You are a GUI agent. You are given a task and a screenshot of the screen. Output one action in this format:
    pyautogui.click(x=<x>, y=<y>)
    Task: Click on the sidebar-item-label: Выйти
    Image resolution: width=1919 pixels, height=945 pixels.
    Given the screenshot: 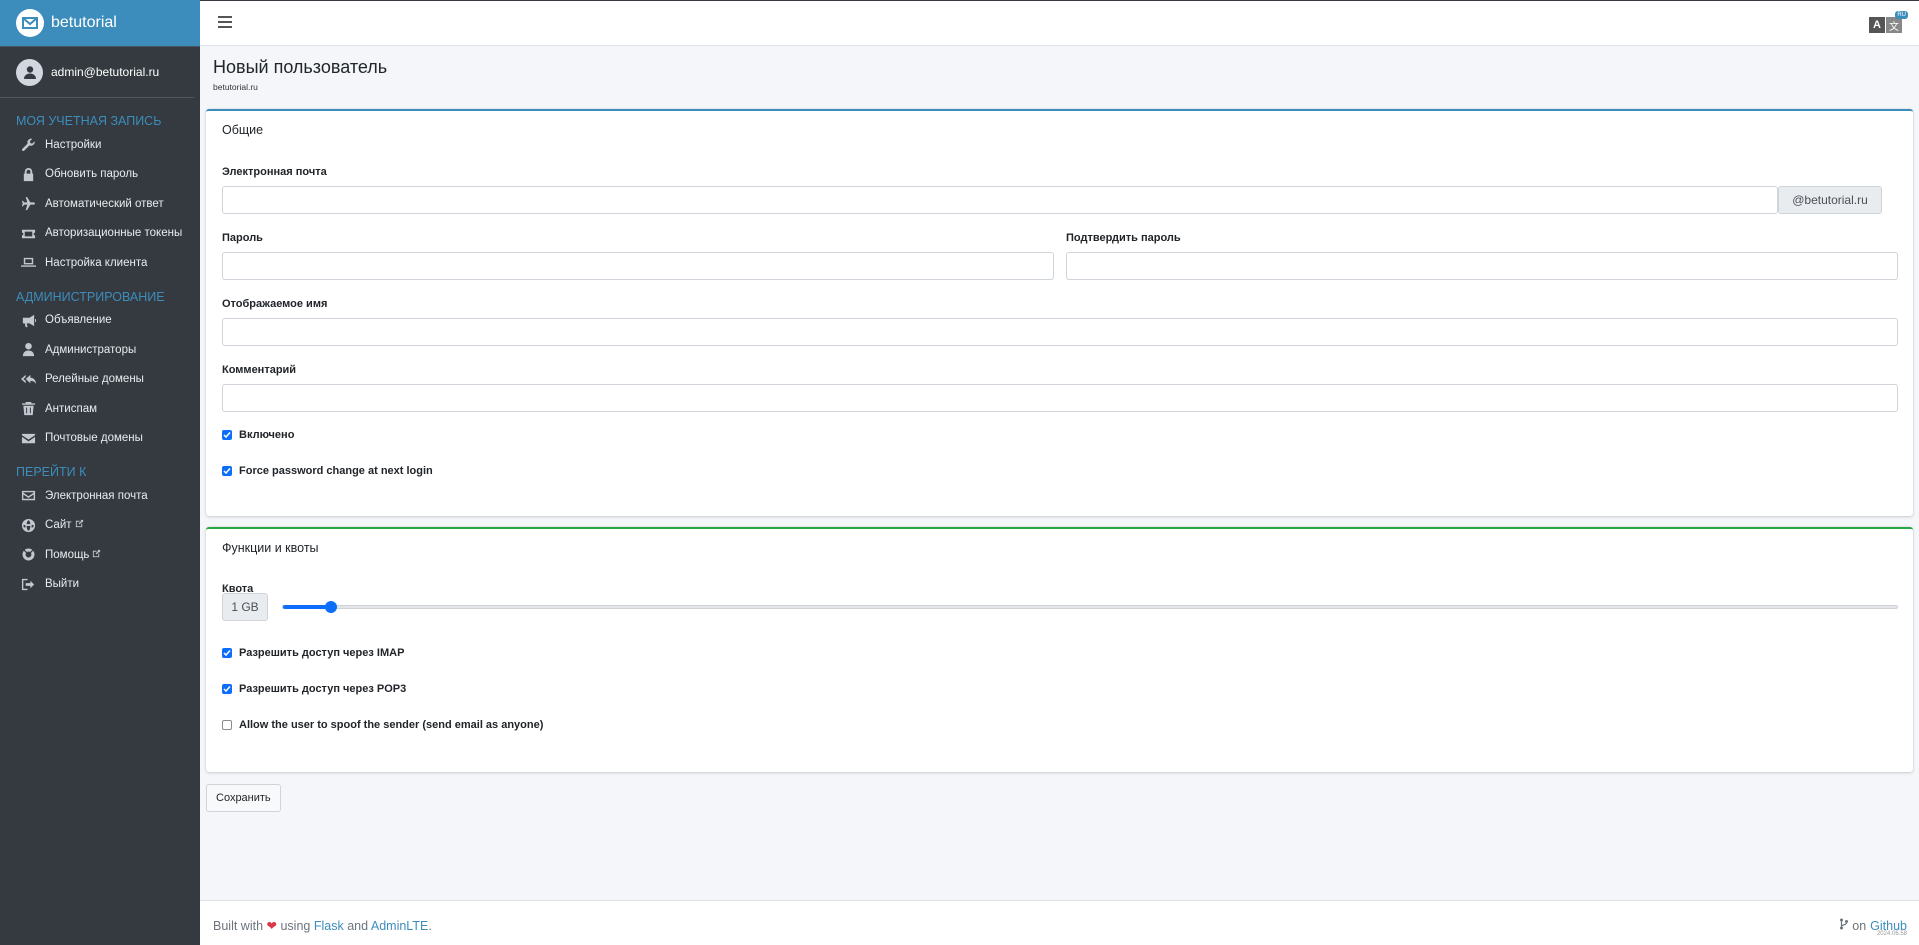 What is the action you would take?
    pyautogui.click(x=62, y=584)
    